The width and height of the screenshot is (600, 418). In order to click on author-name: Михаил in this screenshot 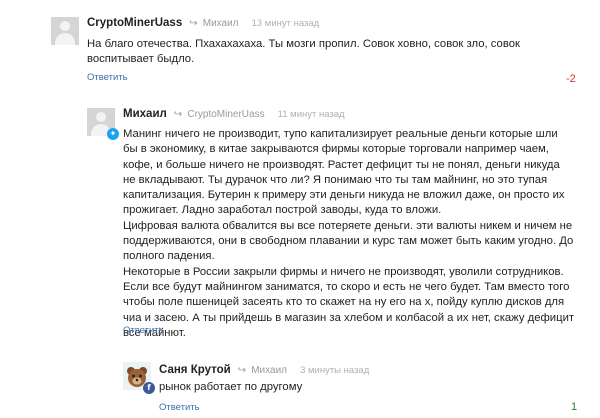, I will do `click(145, 114)`.